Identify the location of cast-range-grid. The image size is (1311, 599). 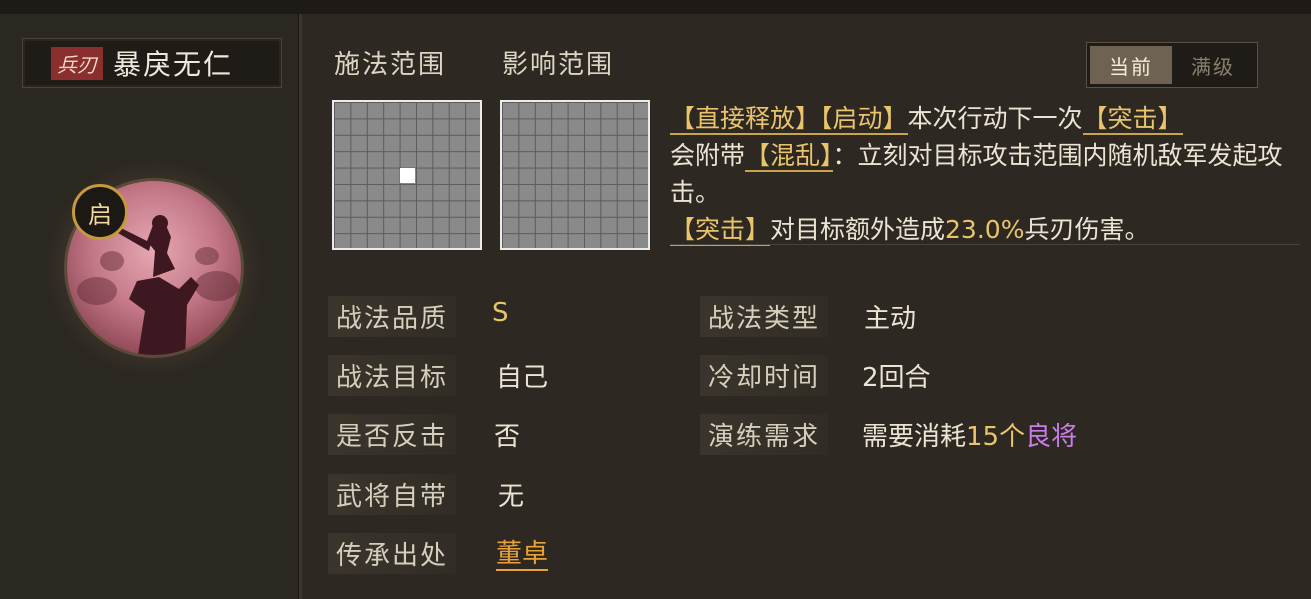
(407, 175).